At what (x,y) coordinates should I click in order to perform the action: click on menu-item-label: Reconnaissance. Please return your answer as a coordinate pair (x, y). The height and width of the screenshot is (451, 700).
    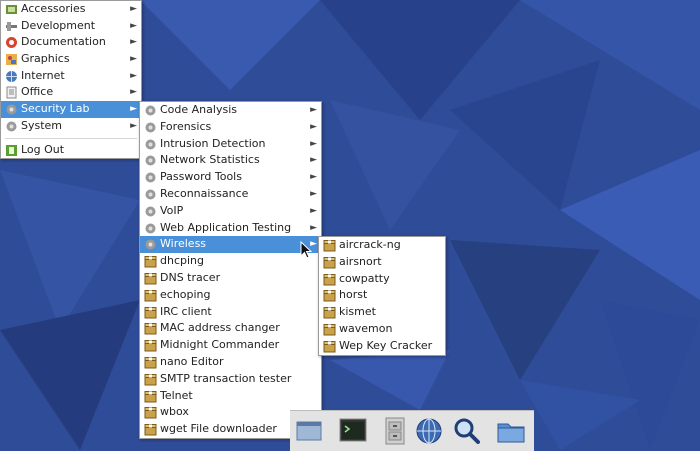
    Looking at the image, I should click on (204, 193).